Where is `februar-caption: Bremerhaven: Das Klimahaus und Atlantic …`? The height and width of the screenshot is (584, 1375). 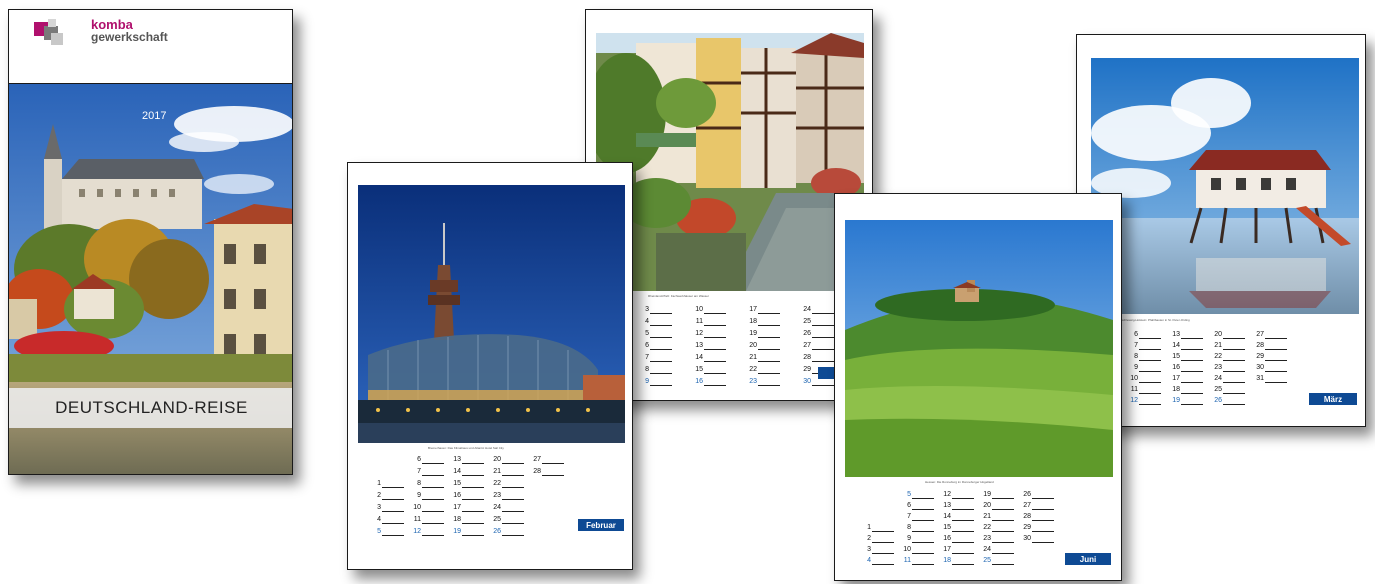 februar-caption: Bremerhaven: Das Klimahaus und Atlantic … is located at coordinates (466, 448).